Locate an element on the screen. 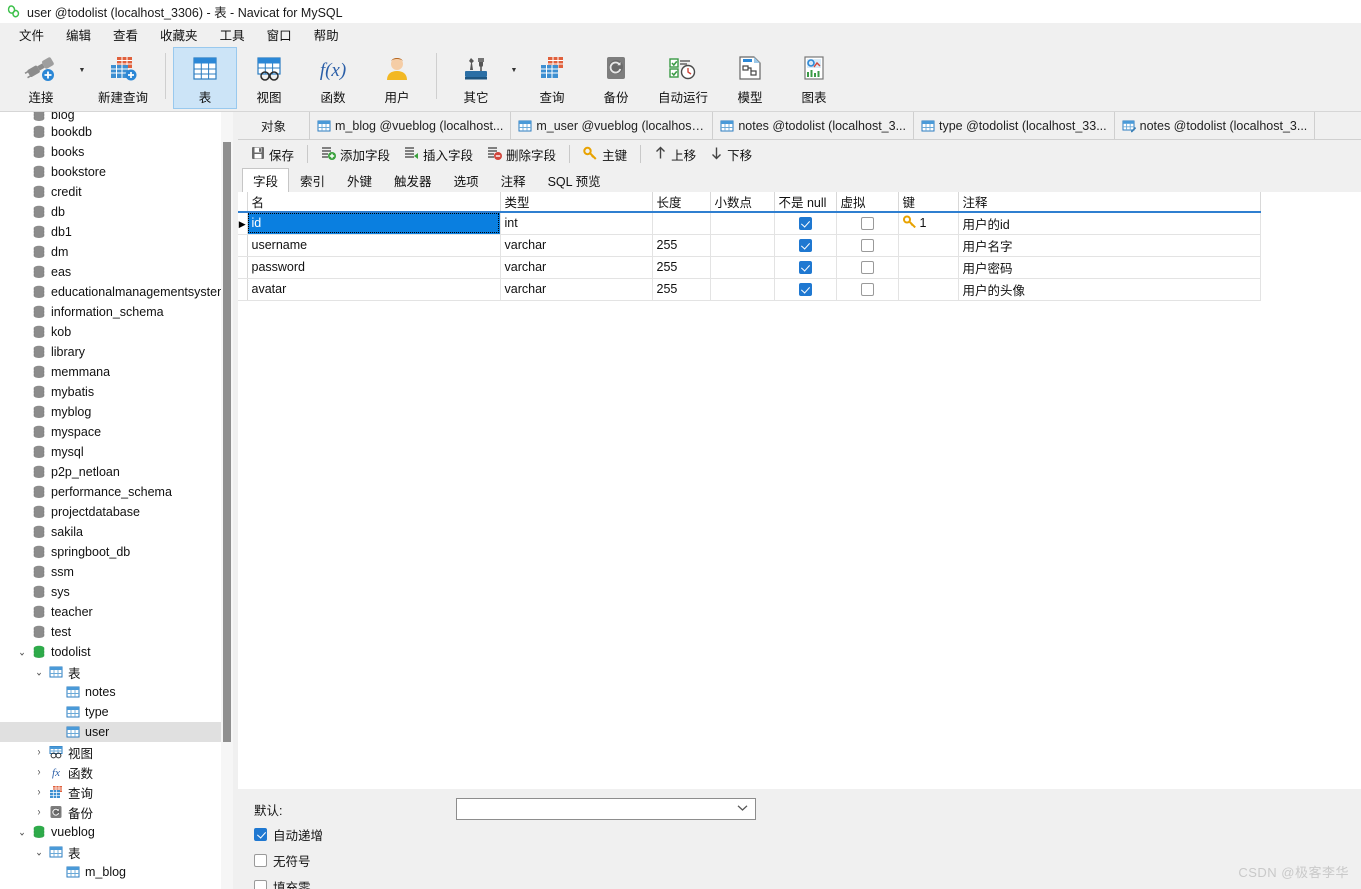  column-header-decimals: 小数点 is located at coordinates (742, 202).